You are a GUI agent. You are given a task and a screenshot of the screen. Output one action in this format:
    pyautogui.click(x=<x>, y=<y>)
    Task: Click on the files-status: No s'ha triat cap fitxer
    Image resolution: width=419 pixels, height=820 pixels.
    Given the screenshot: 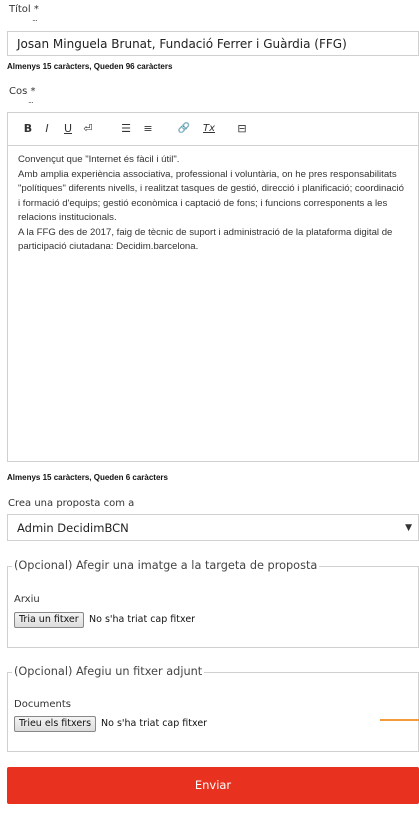 What is the action you would take?
    pyautogui.click(x=154, y=723)
    